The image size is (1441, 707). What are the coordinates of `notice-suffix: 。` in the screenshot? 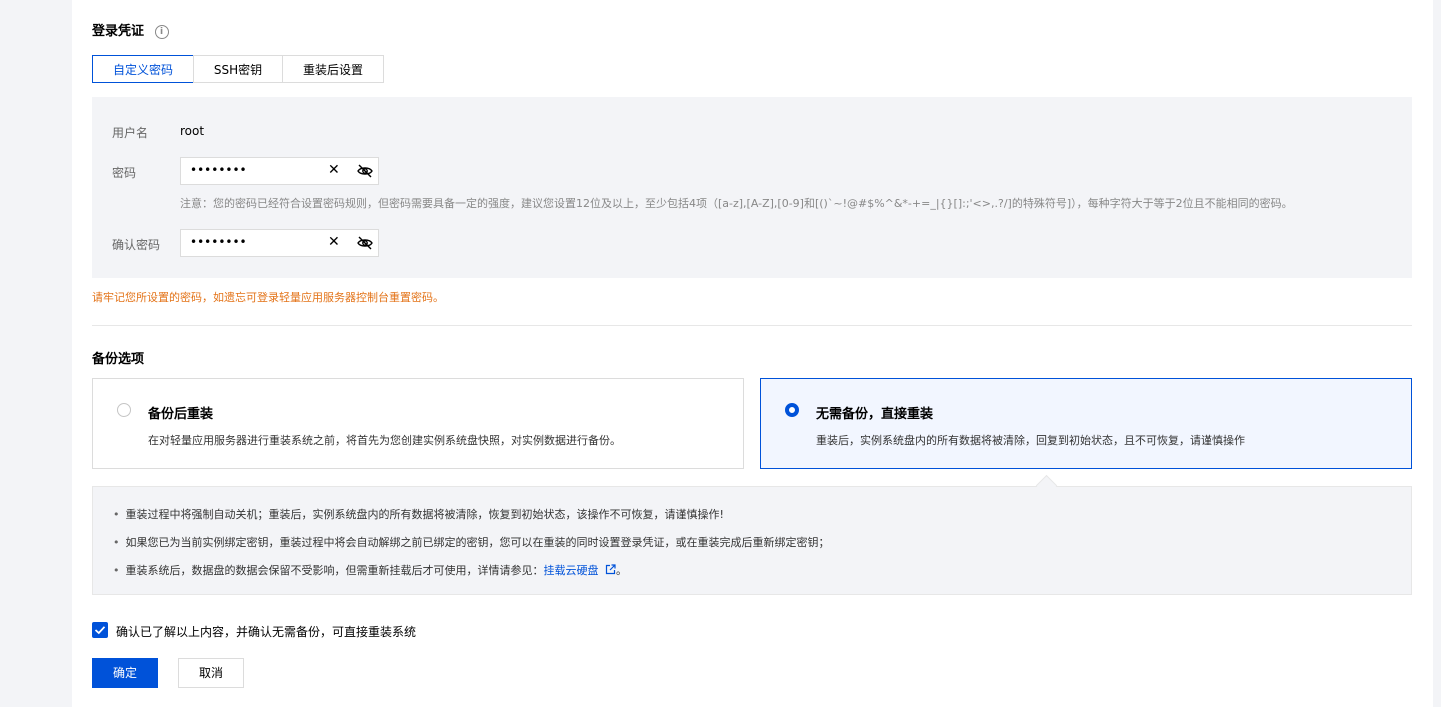 It's located at (621, 570).